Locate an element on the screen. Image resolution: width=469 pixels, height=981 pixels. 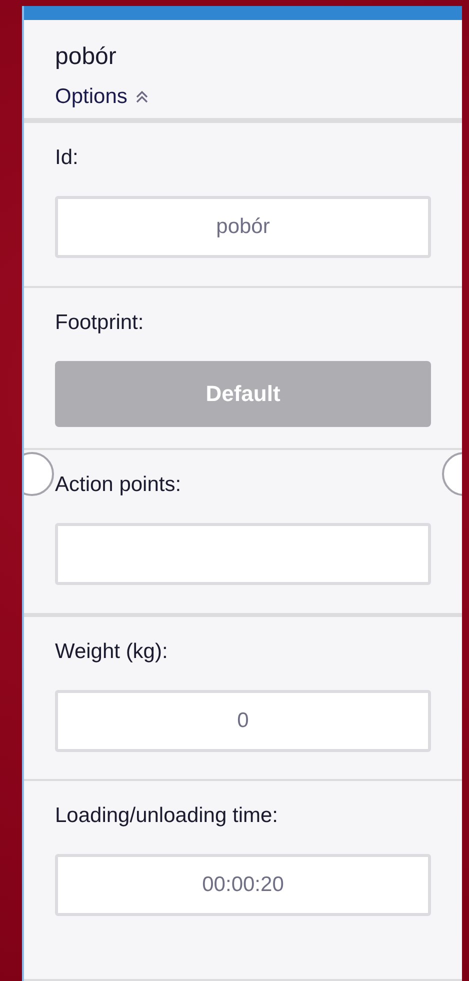
field-label: Weight (kg): is located at coordinates (112, 652).